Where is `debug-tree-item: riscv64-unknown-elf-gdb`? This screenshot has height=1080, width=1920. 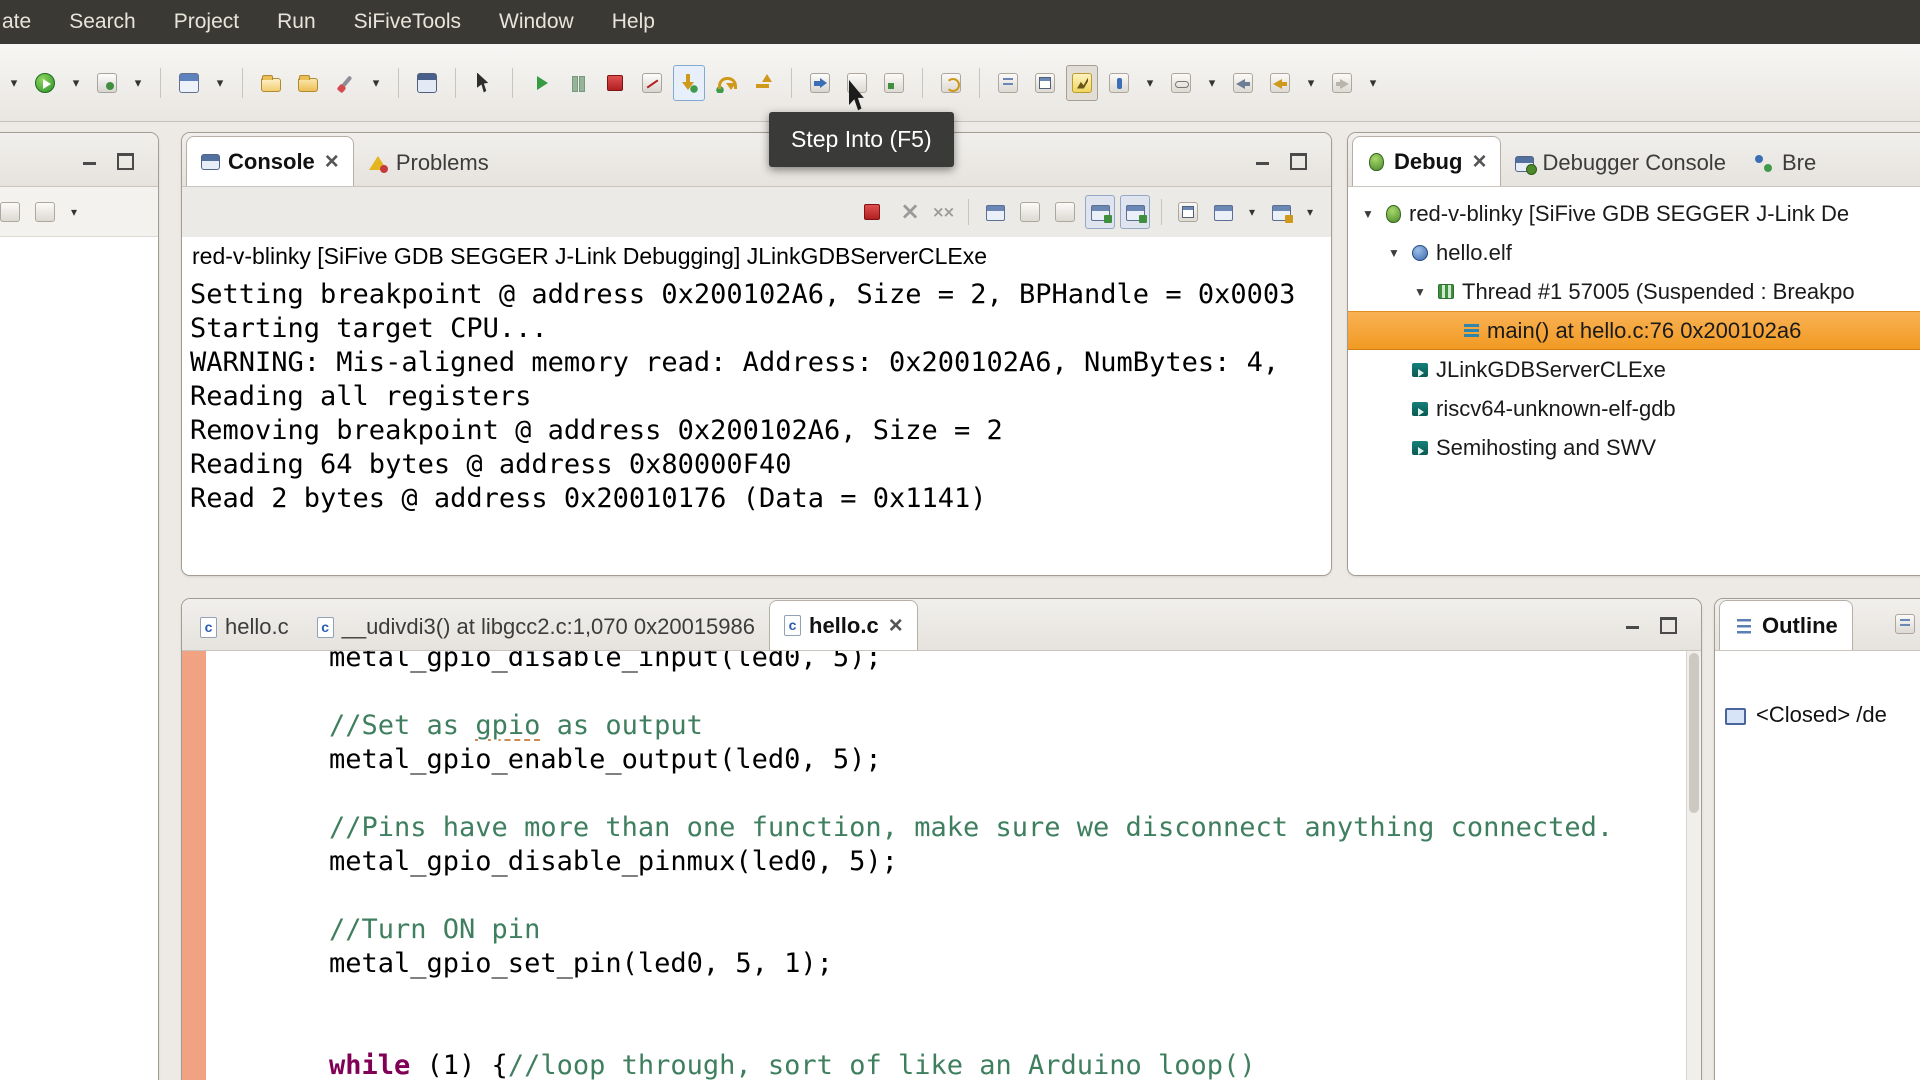
debug-tree-item: riscv64-unknown-elf-gdb is located at coordinates (1634, 408).